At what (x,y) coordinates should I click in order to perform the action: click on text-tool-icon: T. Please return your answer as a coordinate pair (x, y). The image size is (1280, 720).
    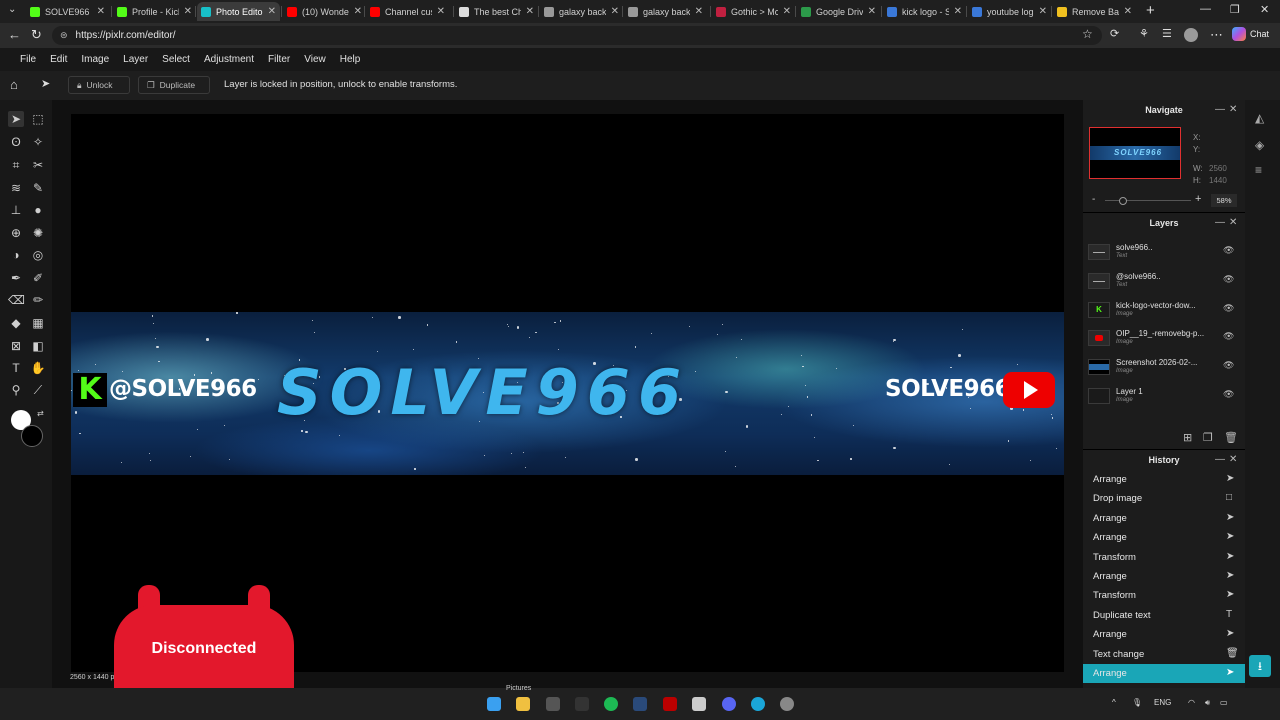
    Looking at the image, I should click on (16, 368).